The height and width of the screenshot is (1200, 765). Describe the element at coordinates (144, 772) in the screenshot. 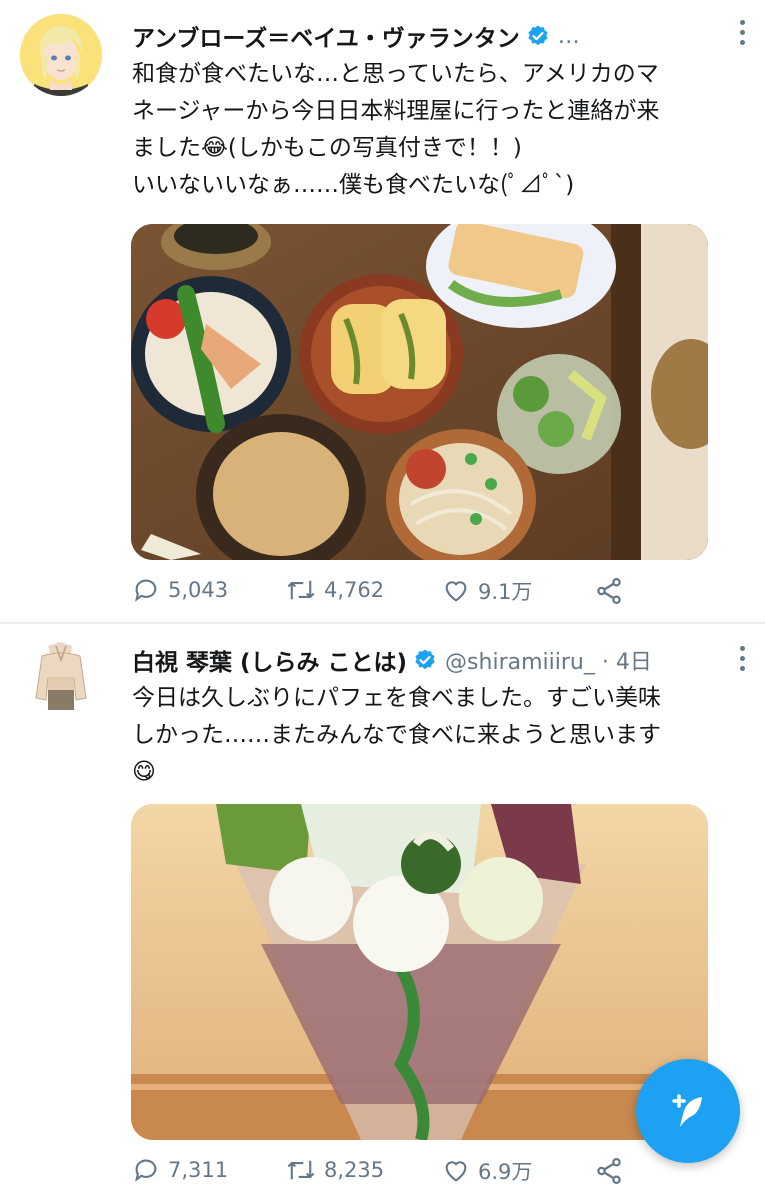

I see `tweet-text-line: 😋` at that location.